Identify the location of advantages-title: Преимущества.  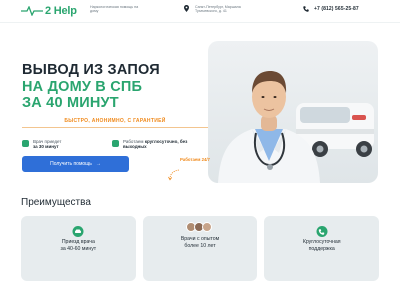
(56, 202).